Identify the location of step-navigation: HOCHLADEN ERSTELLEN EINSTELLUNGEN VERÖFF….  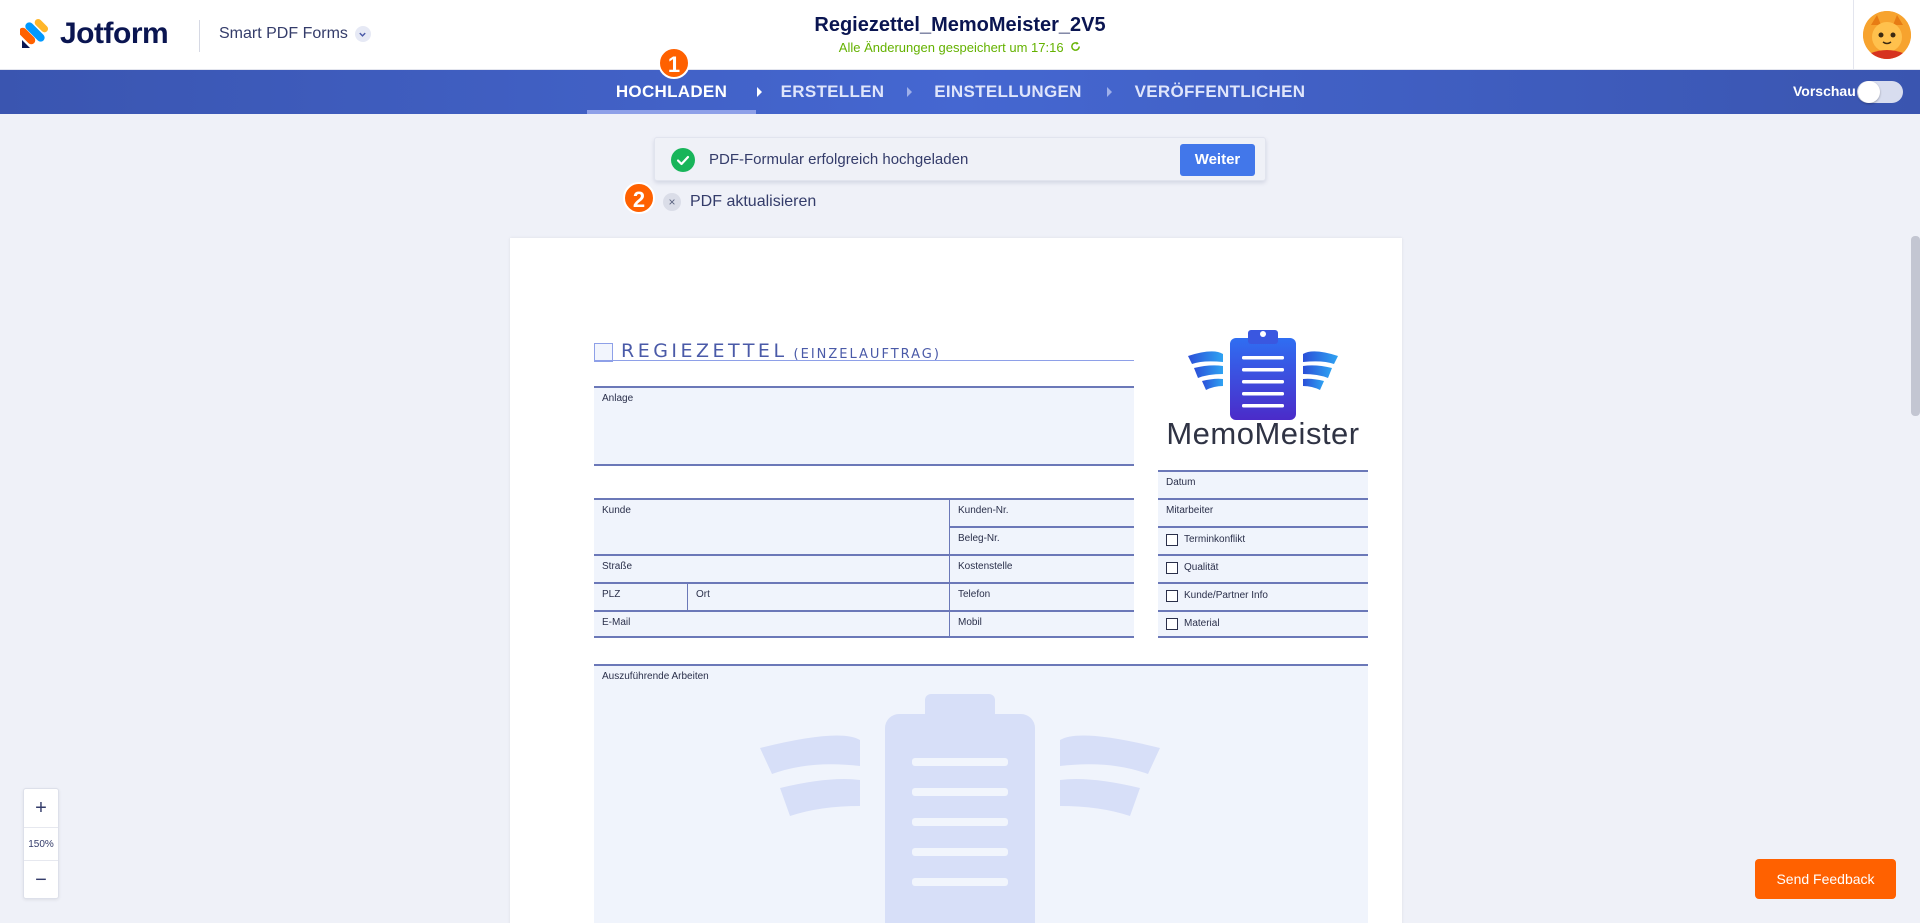
(960, 92).